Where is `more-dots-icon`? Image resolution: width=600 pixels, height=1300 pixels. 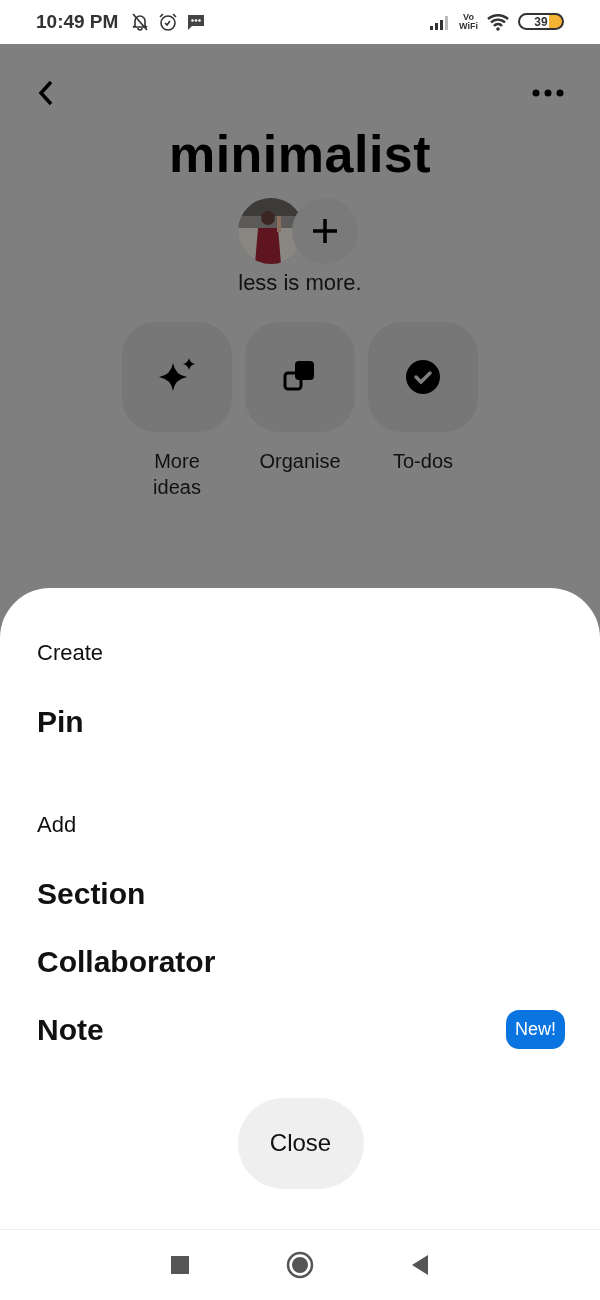
more-dots-icon is located at coordinates (548, 92).